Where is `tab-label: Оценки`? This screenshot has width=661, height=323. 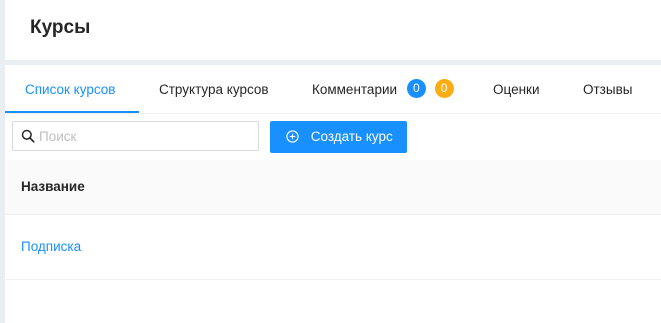 tab-label: Оценки is located at coordinates (516, 89).